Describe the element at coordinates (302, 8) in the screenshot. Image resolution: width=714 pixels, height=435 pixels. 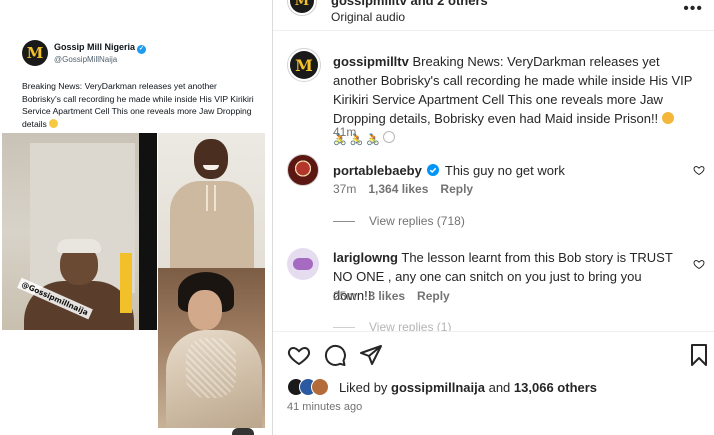
I see `author-avatar: M` at that location.